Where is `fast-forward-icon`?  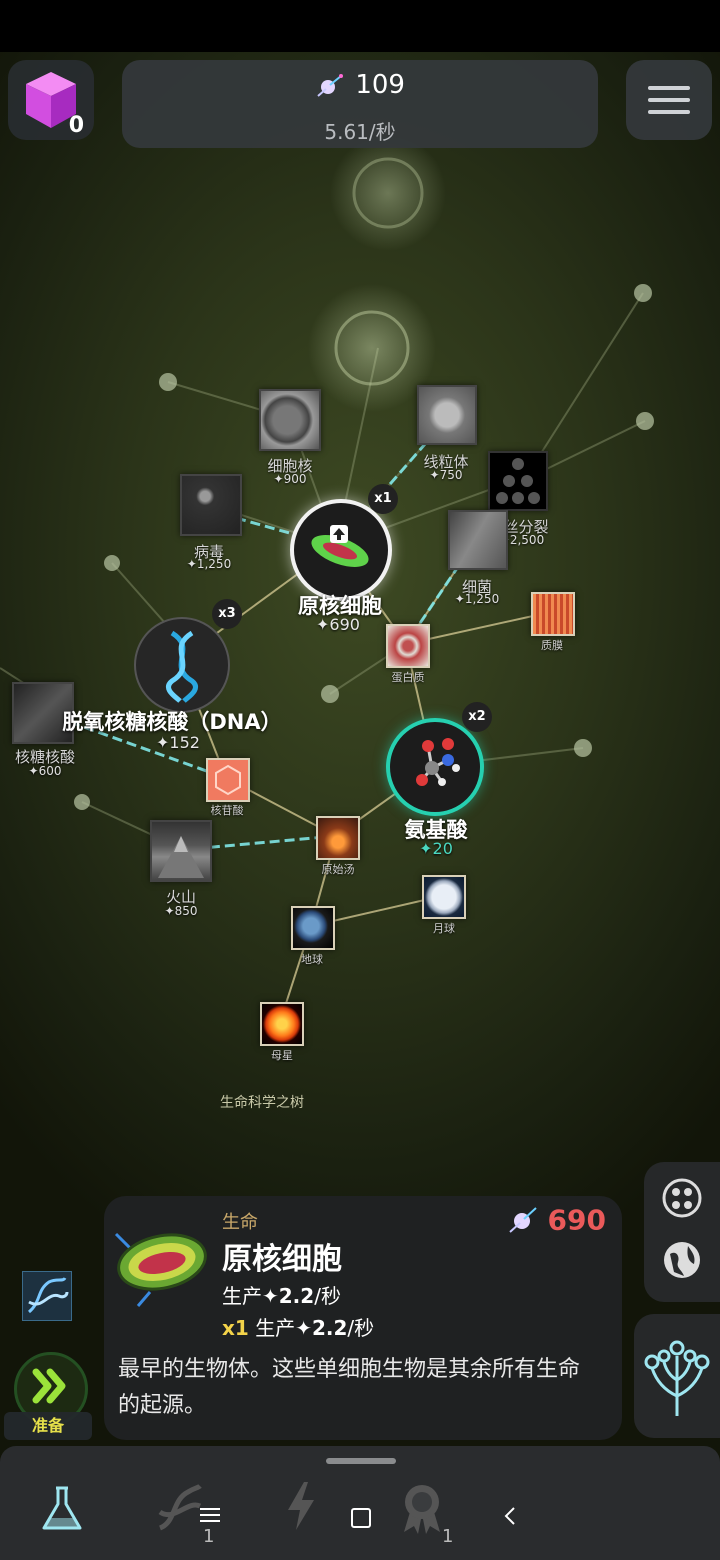
fast-forward-icon is located at coordinates (49, 1386).